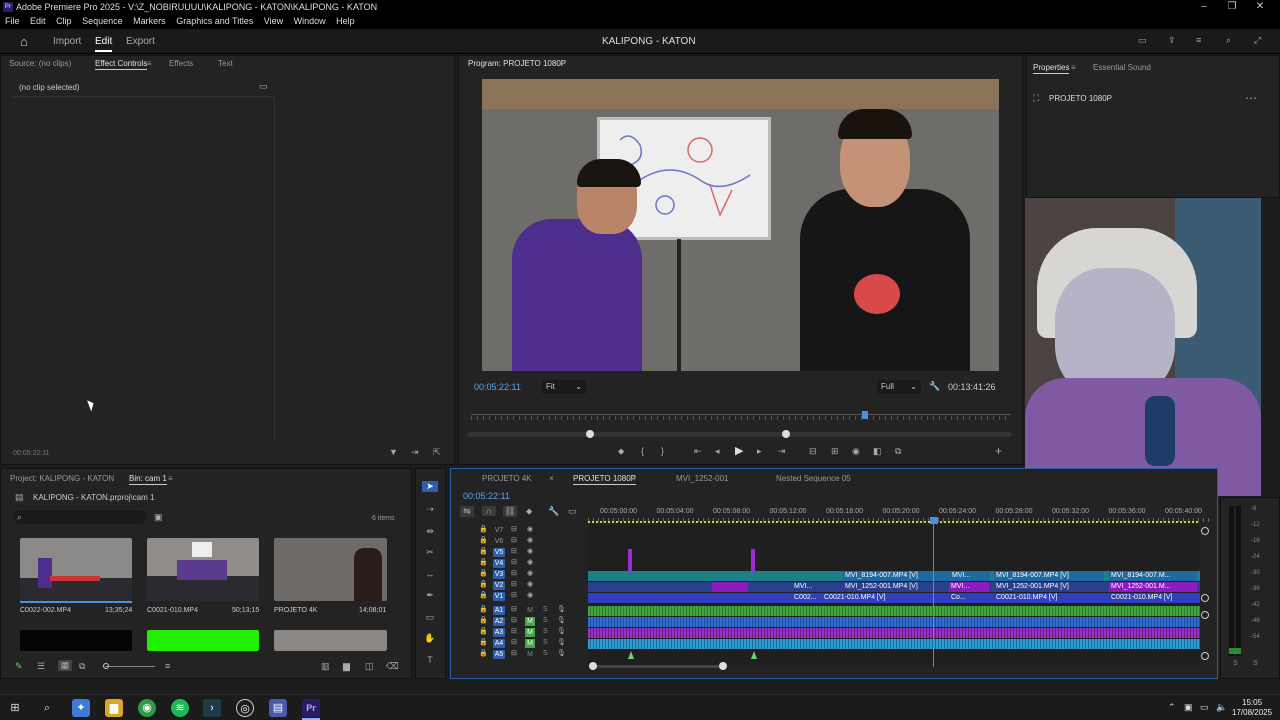  Describe the element at coordinates (1252, 702) in the screenshot. I see `clock-time: 15:05` at that location.